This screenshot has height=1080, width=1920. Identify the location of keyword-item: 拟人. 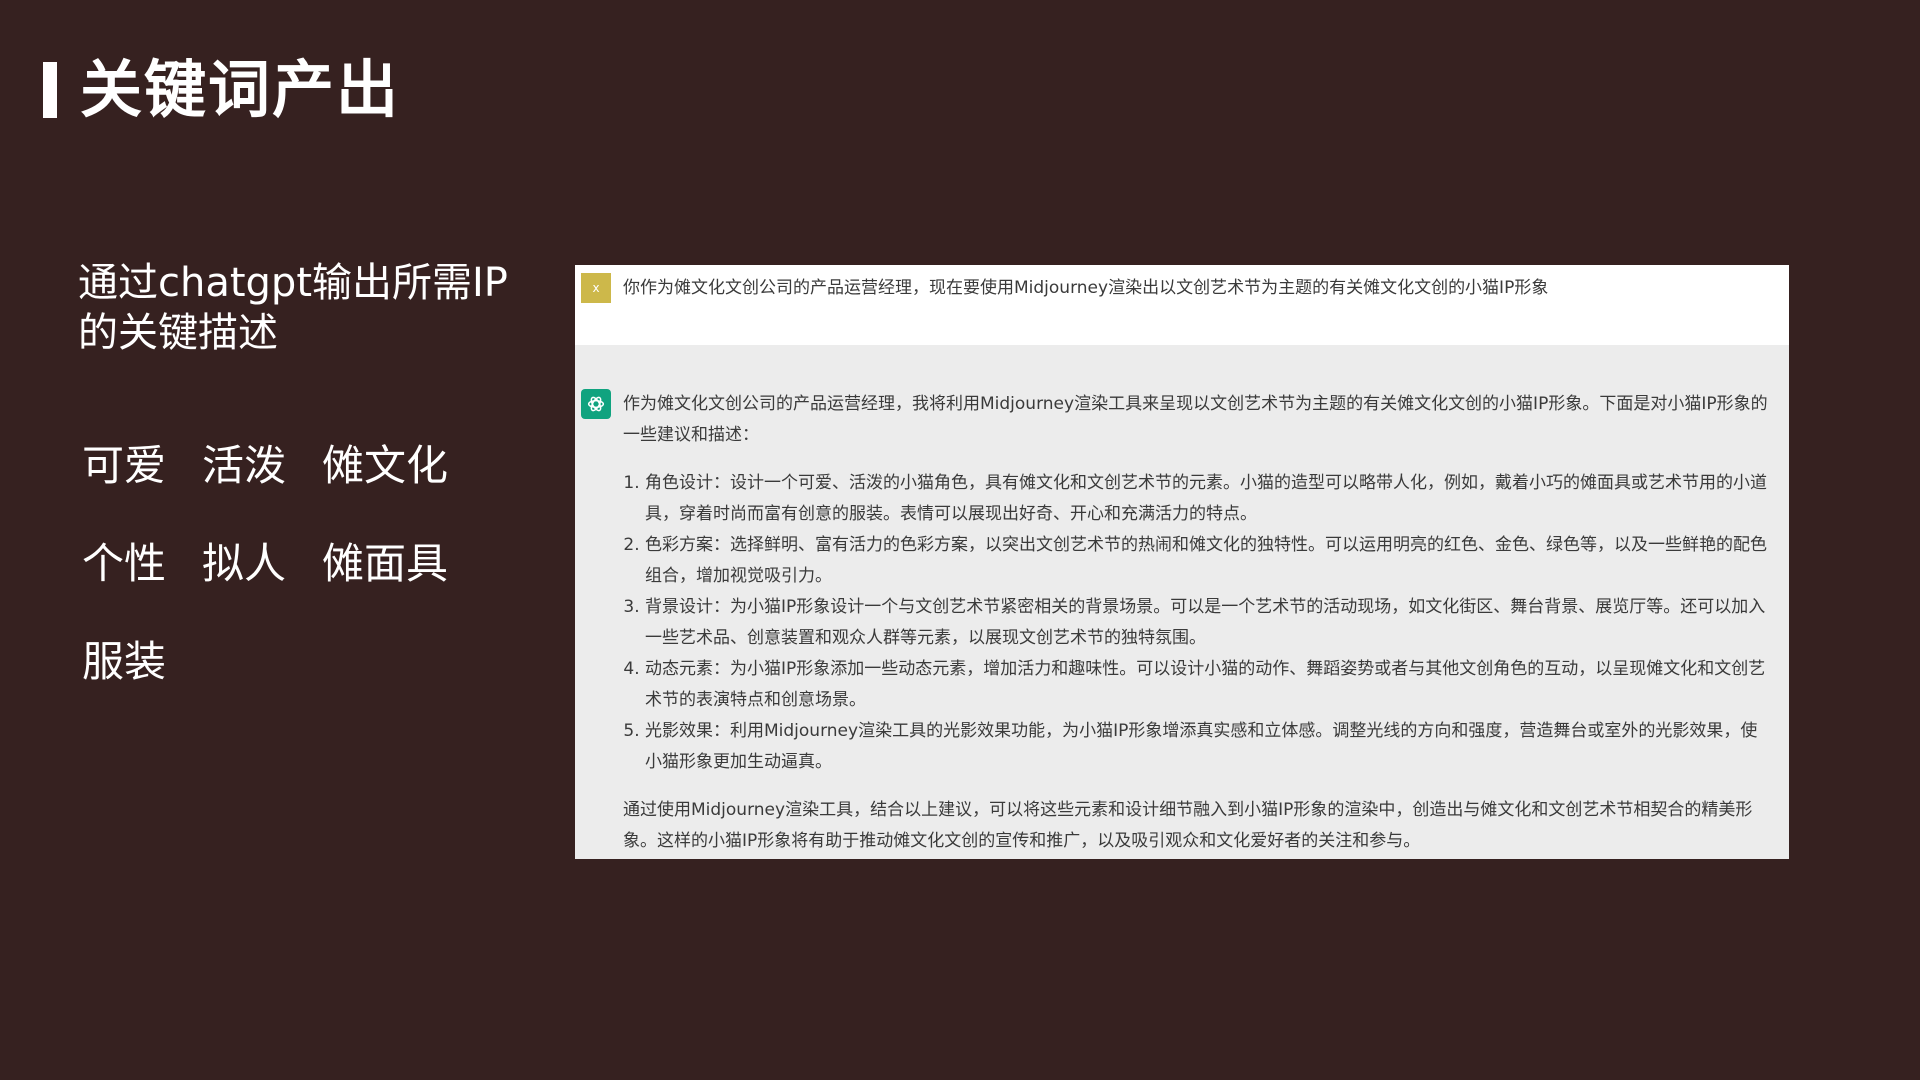
(244, 563).